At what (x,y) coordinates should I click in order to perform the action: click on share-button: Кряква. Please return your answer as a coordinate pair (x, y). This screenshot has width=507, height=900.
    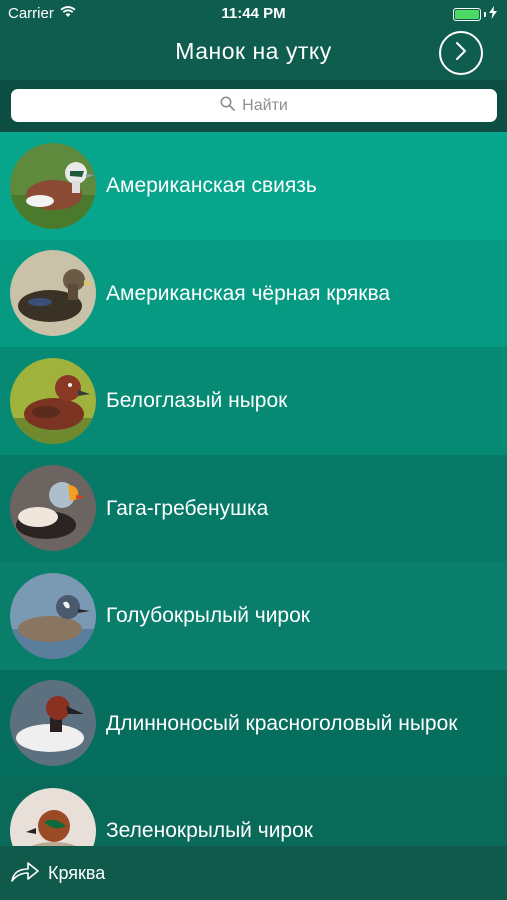
    Looking at the image, I should click on (57, 873).